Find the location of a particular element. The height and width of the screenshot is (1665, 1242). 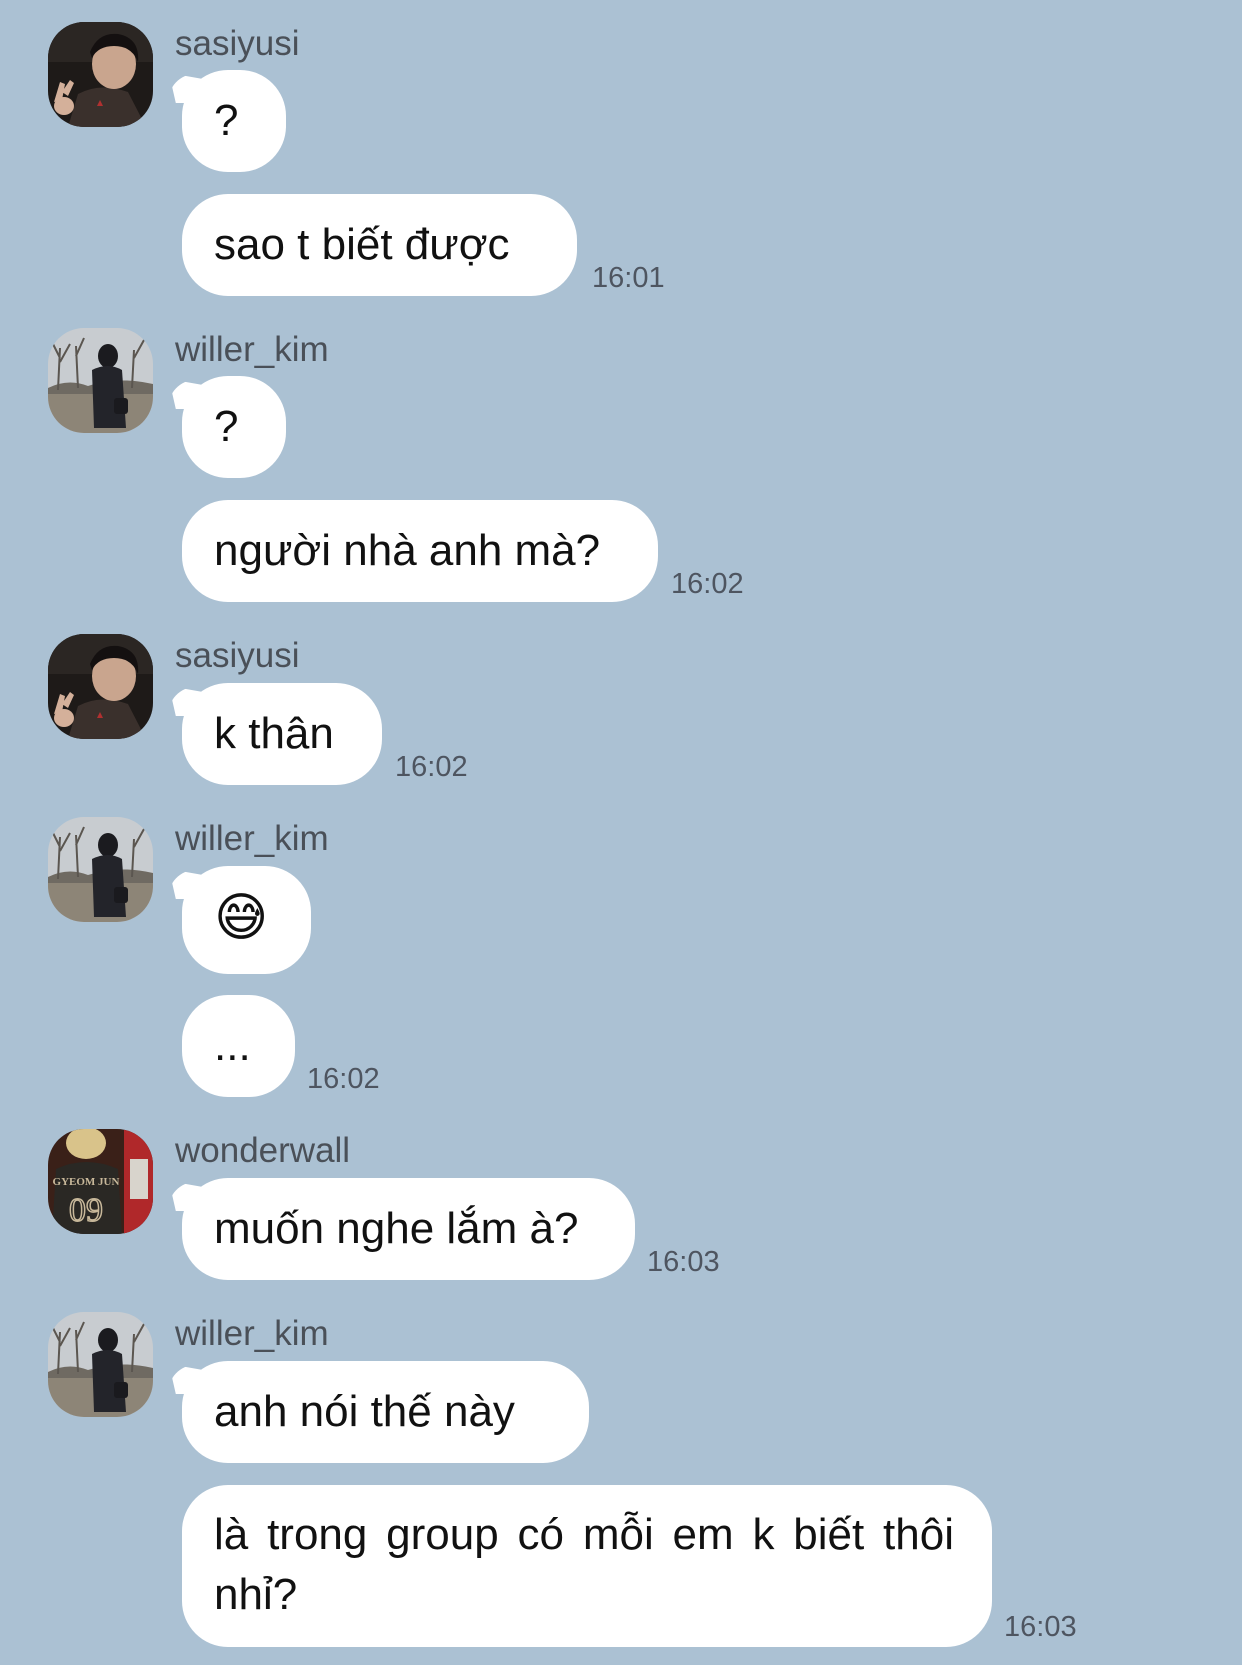

message-bubble: k thân is located at coordinates (282, 734).